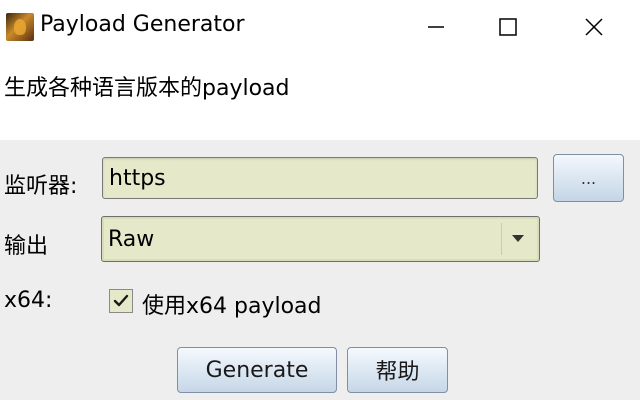  I want to click on x64-checkbox, so click(121, 301).